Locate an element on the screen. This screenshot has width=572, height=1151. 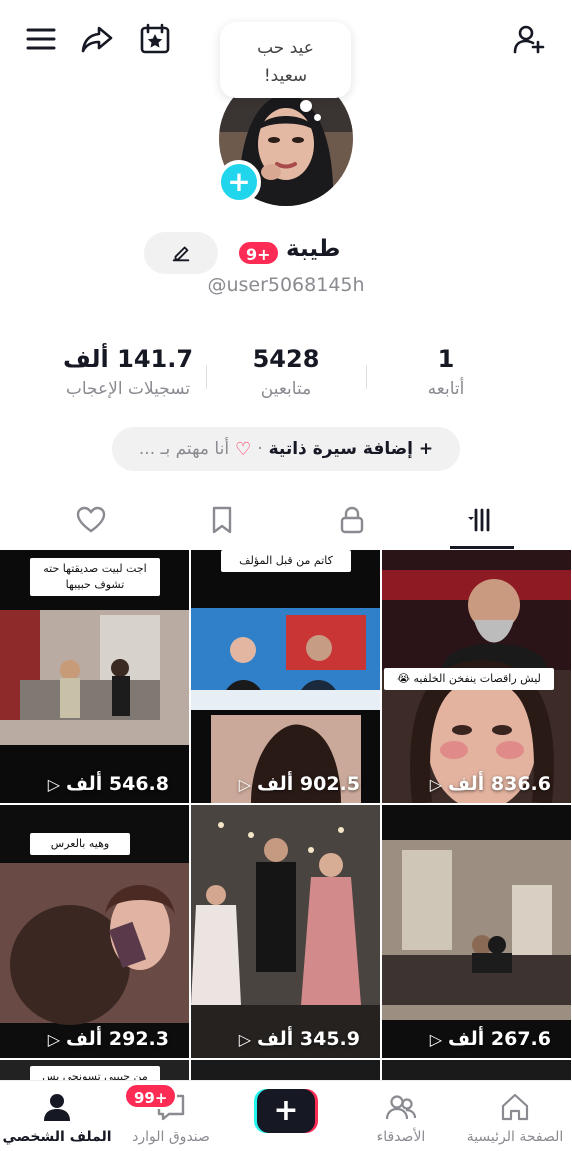
view-count: 292.3 ألف is located at coordinates (117, 1039).